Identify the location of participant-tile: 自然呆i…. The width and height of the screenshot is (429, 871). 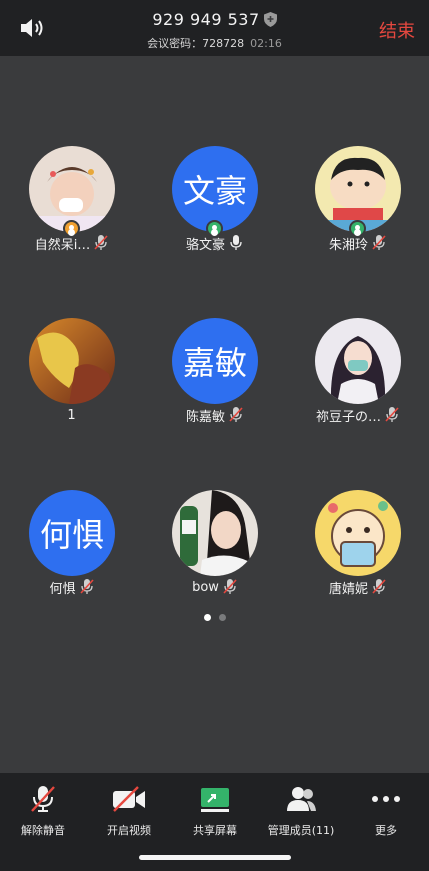
(71, 211).